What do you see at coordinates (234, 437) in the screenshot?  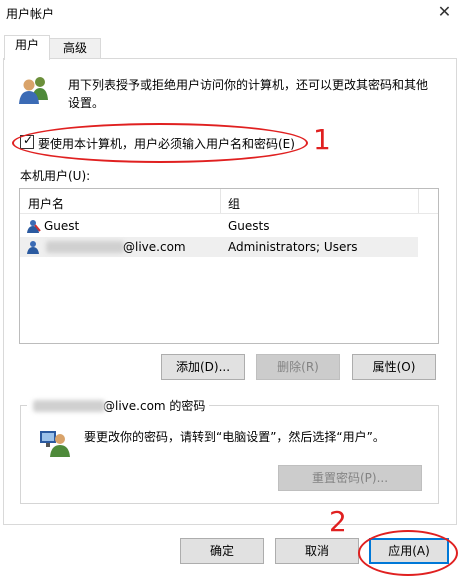 I see `password-change-text: 要更改你的密码，请转到“电脑设置”，然后选择“用户”。` at bounding box center [234, 437].